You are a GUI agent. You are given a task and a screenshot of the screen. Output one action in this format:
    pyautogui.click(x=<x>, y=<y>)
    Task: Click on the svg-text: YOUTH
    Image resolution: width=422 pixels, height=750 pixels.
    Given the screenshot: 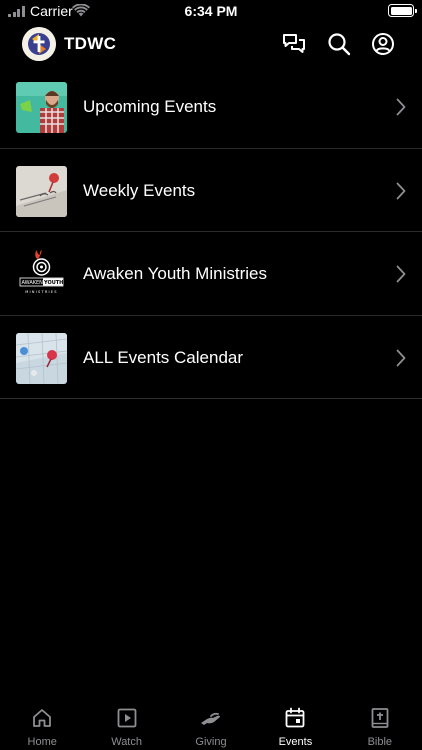 What is the action you would take?
    pyautogui.click(x=53, y=283)
    